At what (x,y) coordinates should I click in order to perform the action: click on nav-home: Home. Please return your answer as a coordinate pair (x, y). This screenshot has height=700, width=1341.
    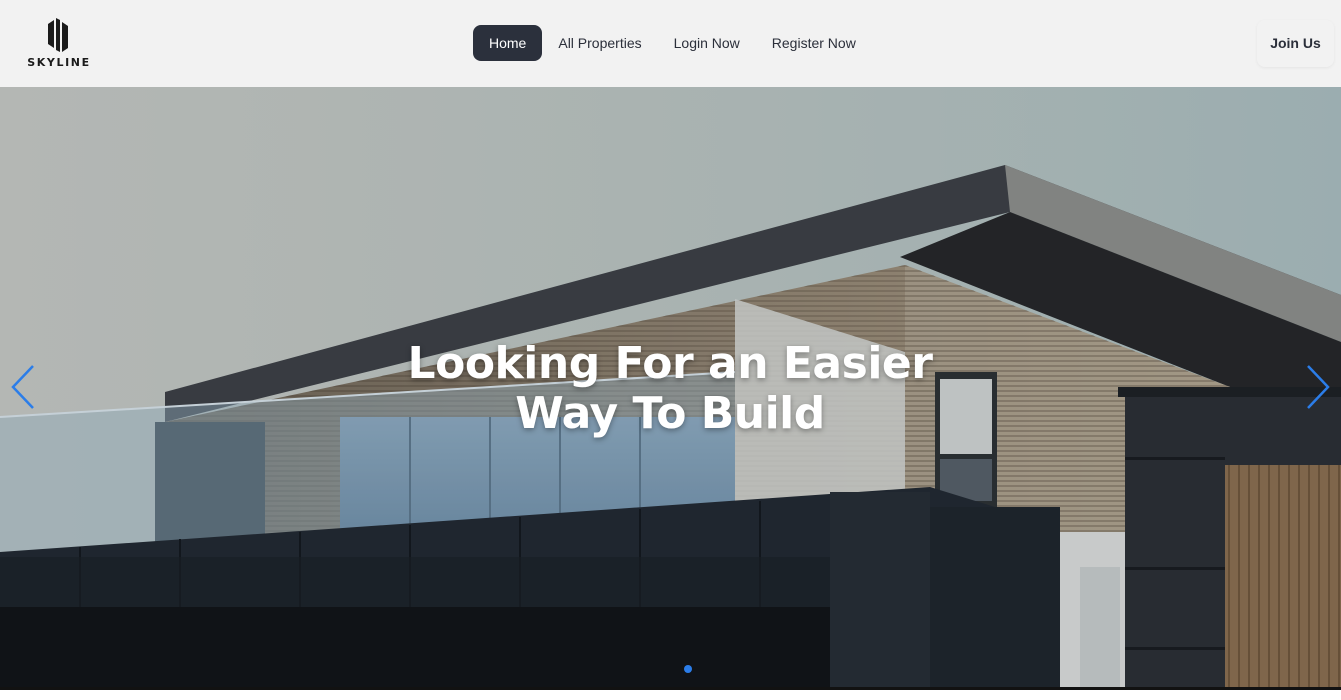
    Looking at the image, I should click on (508, 43).